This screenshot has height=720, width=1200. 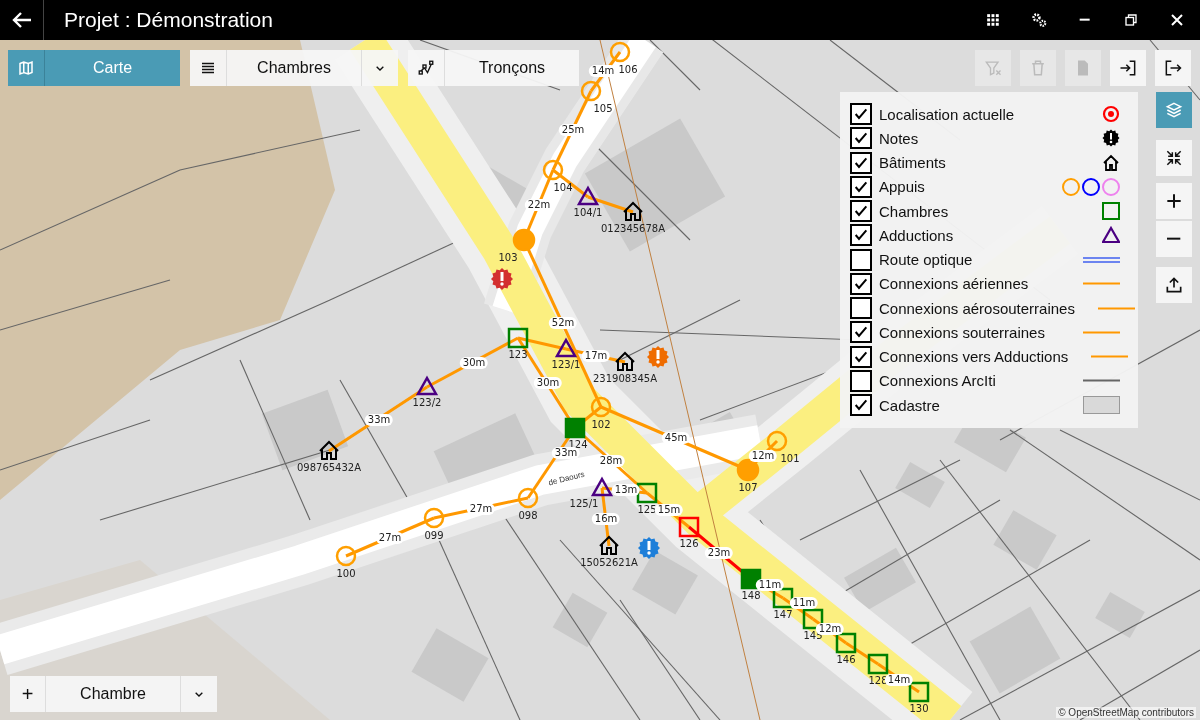 I want to click on upload-icon, so click(x=1174, y=285).